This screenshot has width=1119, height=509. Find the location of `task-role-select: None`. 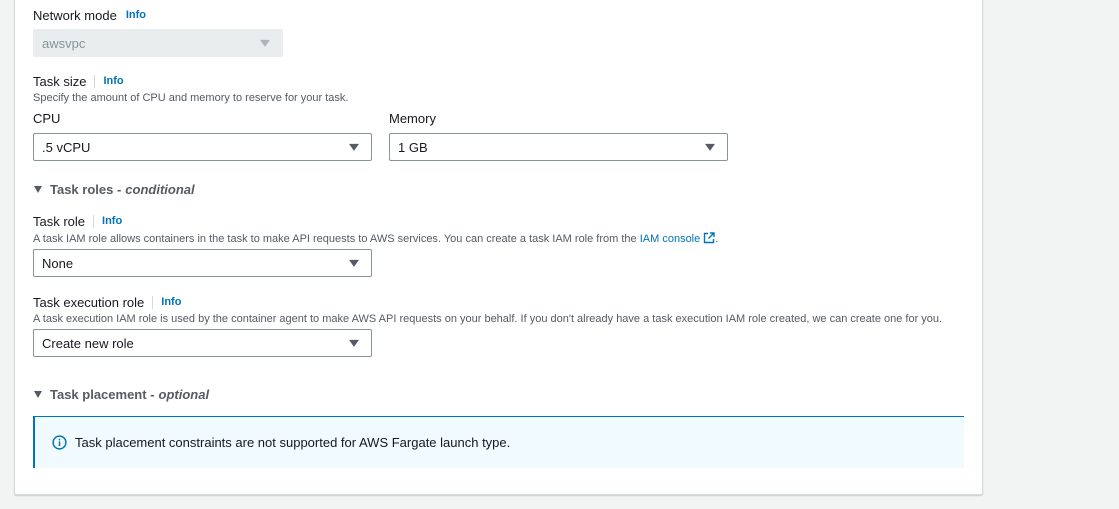

task-role-select: None is located at coordinates (202, 263).